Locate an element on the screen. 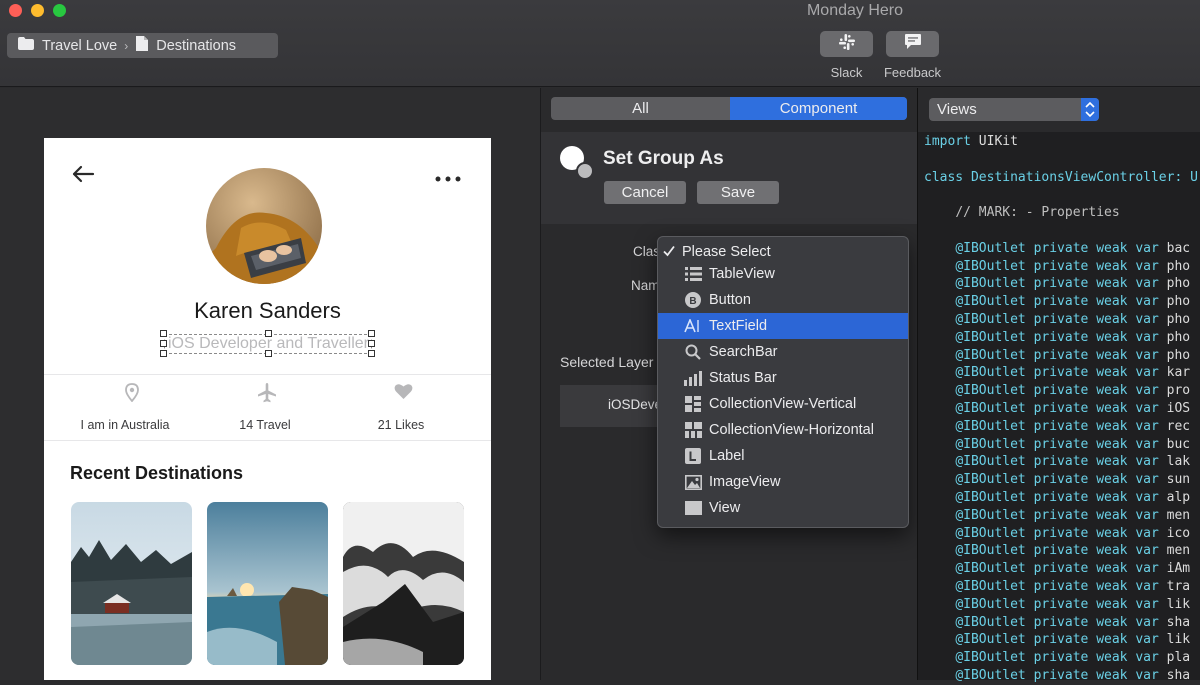 Image resolution: width=1200 pixels, height=685 pixels. code-line-comment: // MARK: - Properties is located at coordinates (1037, 213).